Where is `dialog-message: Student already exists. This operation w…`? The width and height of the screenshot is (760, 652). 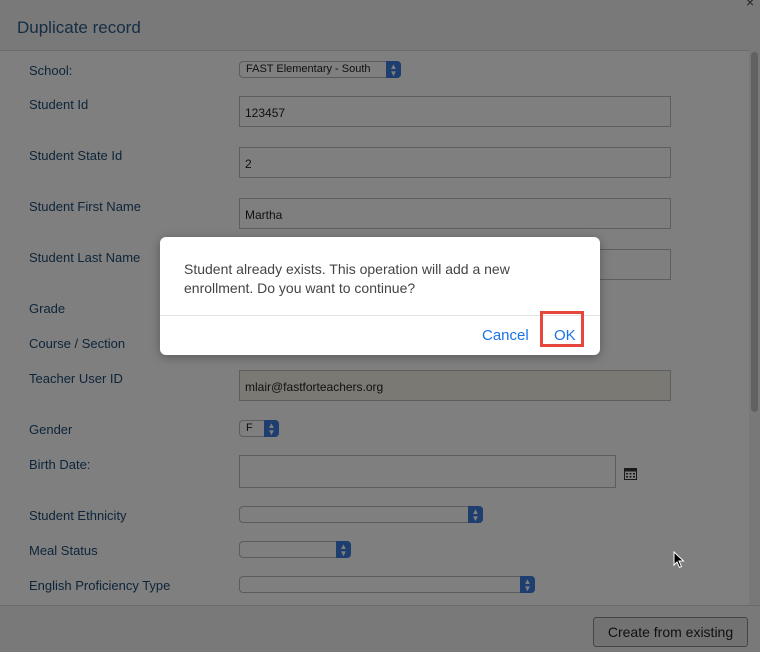 dialog-message: Student already exists. This operation w… is located at coordinates (347, 278).